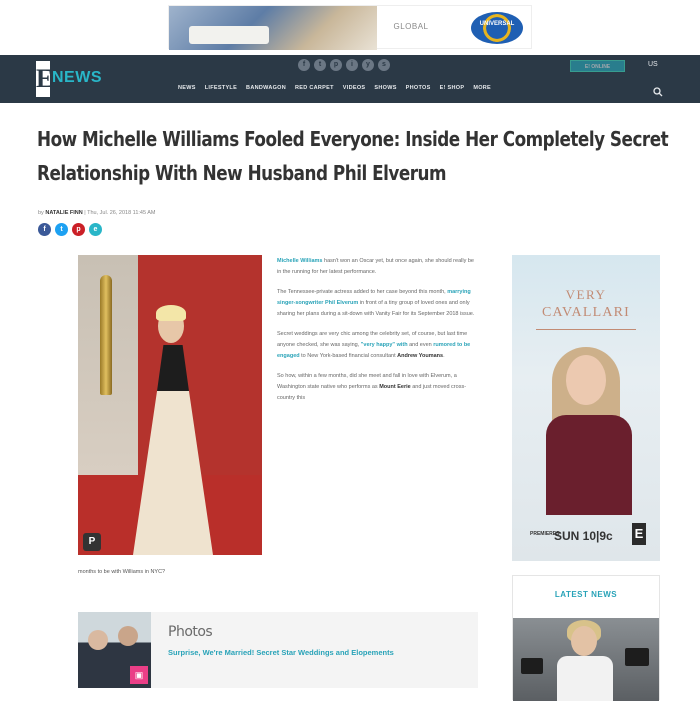  Describe the element at coordinates (411, 26) in the screenshot. I see `ad-text: GLOBAL` at that location.